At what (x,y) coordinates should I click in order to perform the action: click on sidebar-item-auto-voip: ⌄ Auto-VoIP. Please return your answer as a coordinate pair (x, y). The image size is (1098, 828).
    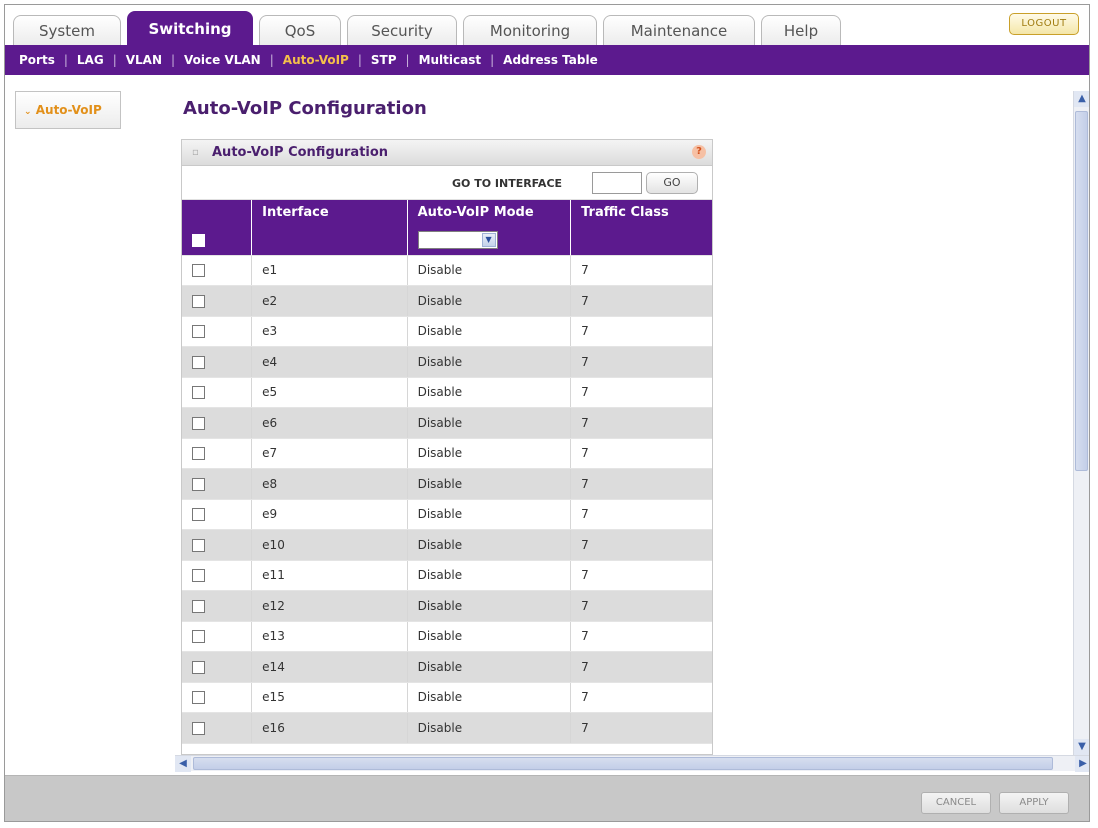
    Looking at the image, I should click on (68, 110).